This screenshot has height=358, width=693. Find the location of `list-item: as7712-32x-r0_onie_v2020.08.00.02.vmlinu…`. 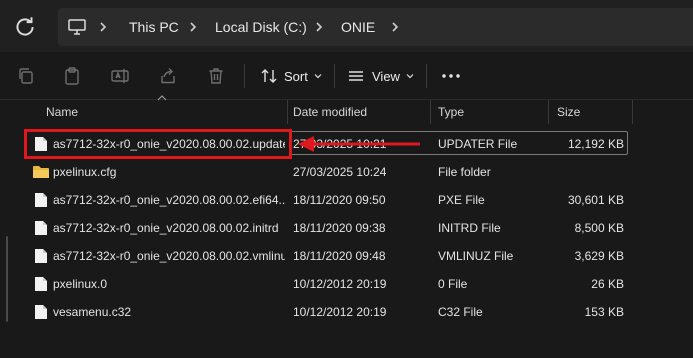

list-item: as7712-32x-r0_onie_v2020.08.00.02.vmlinu… is located at coordinates (346, 256).